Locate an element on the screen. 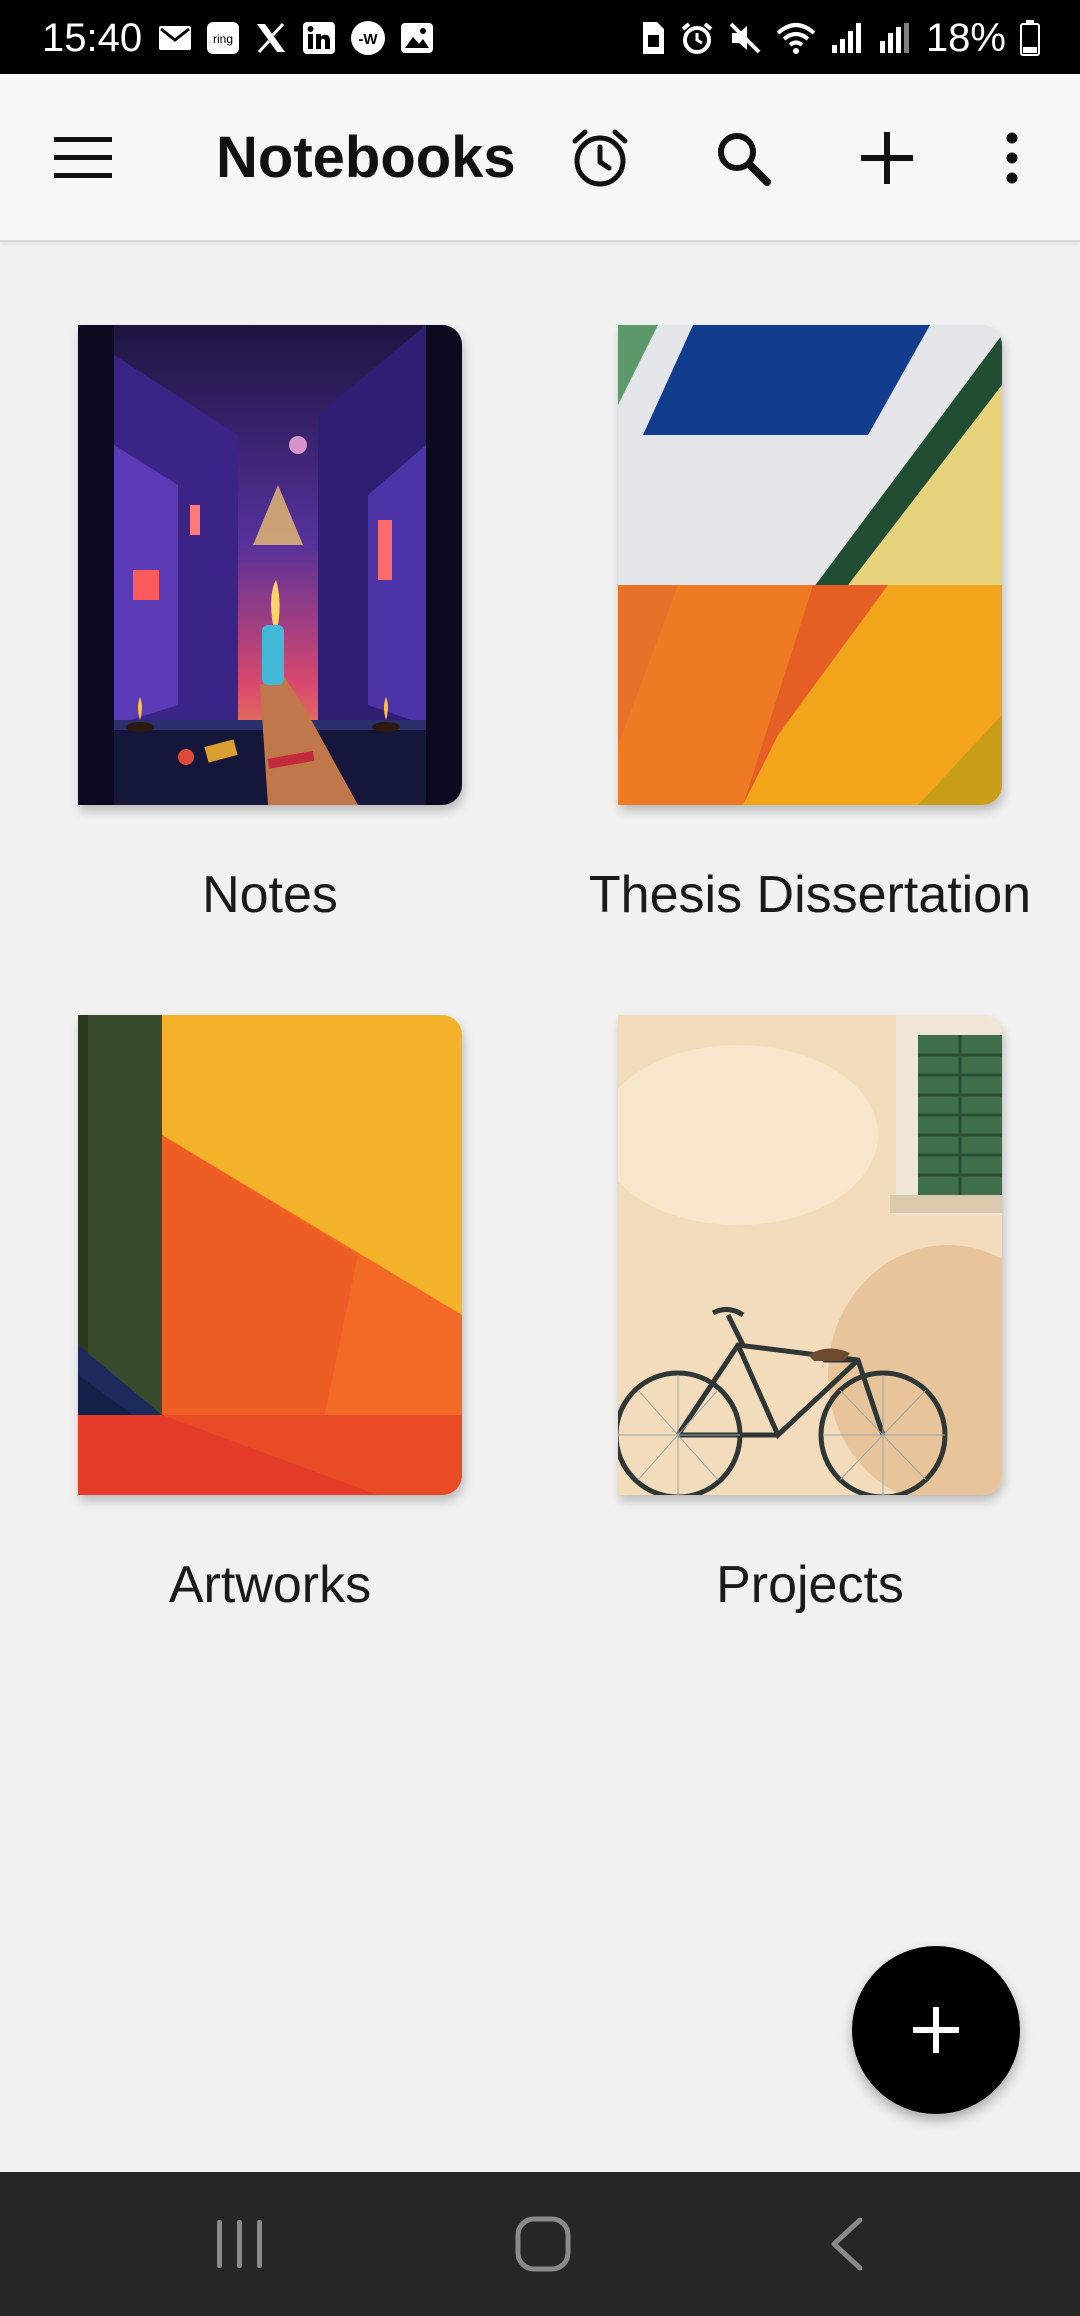 The width and height of the screenshot is (1080, 2316). signal-2-icon is located at coordinates (894, 38).